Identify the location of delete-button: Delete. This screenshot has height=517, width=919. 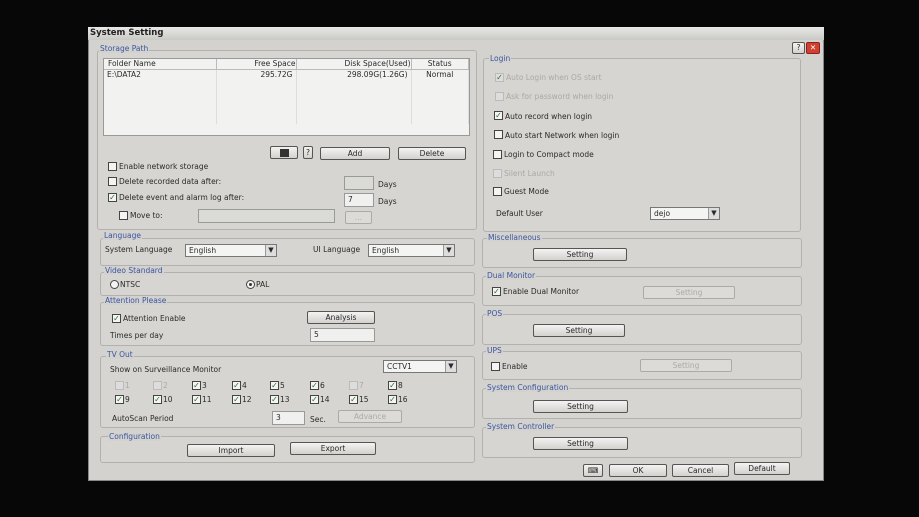
(432, 153).